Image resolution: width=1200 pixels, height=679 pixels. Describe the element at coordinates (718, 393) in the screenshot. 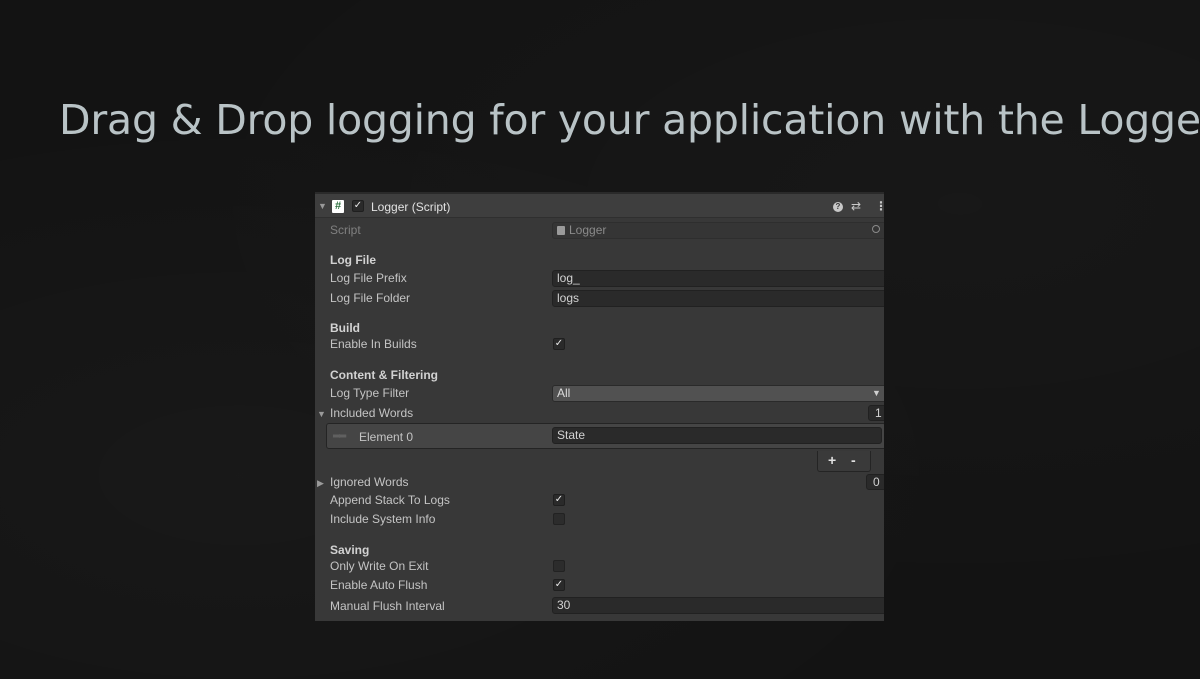

I see `log-type-filter-dropdown: All` at that location.